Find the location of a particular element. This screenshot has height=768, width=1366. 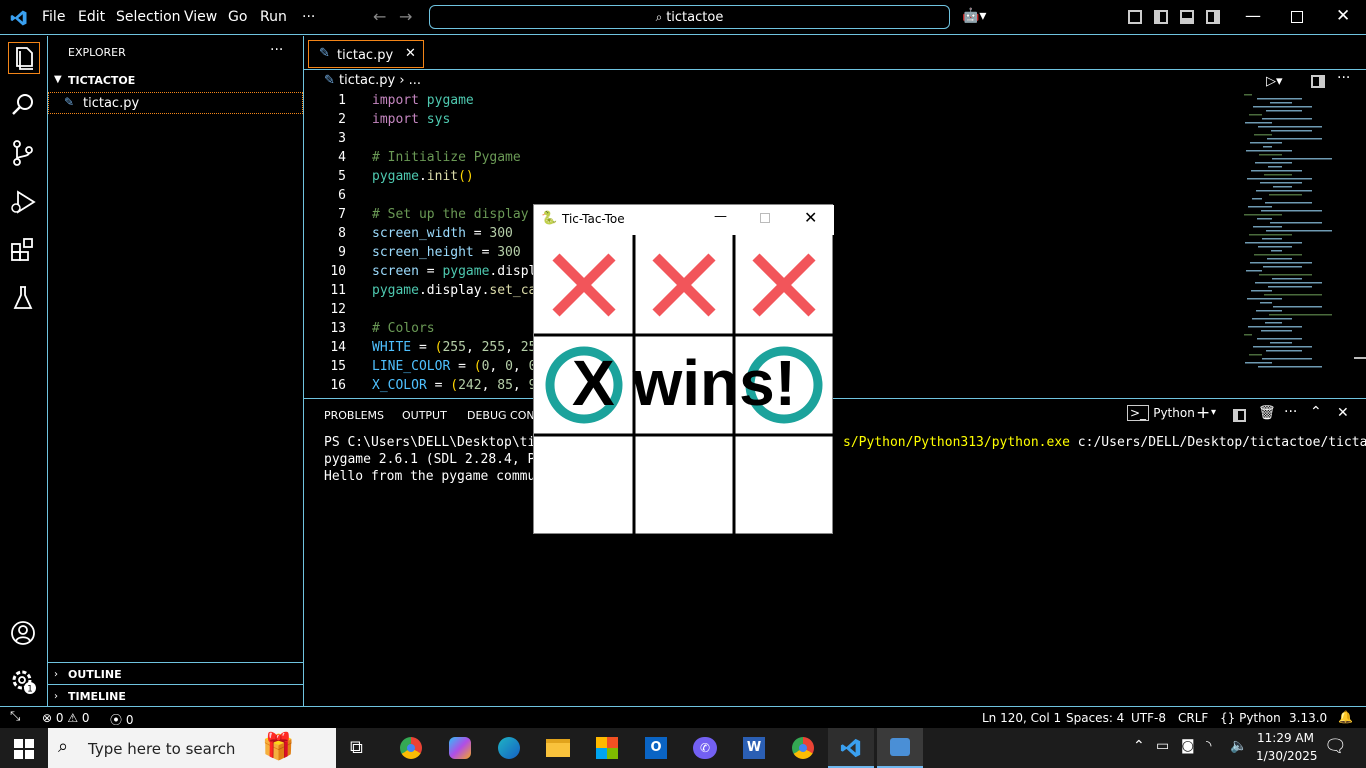

code-token: screen_width is located at coordinates (419, 233).